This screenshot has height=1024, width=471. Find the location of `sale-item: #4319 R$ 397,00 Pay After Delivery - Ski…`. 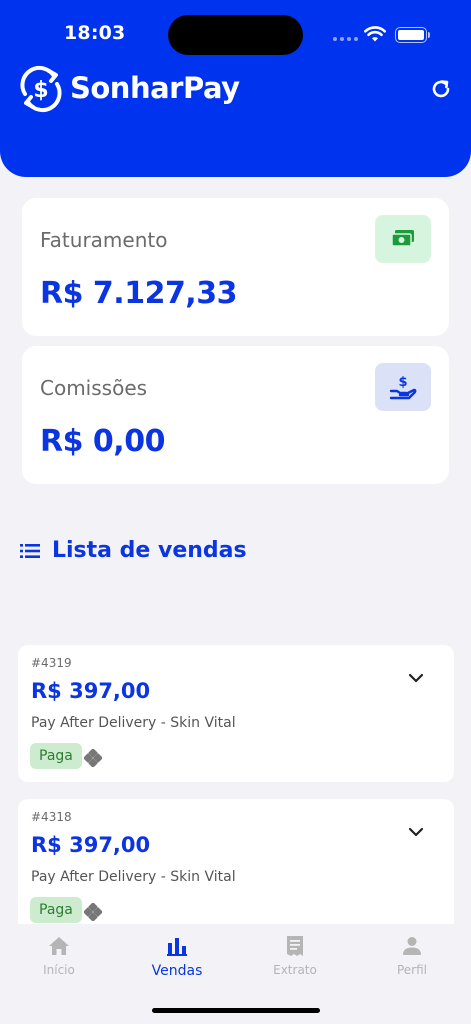

sale-item: #4319 R$ 397,00 Pay After Delivery - Ski… is located at coordinates (236, 713).